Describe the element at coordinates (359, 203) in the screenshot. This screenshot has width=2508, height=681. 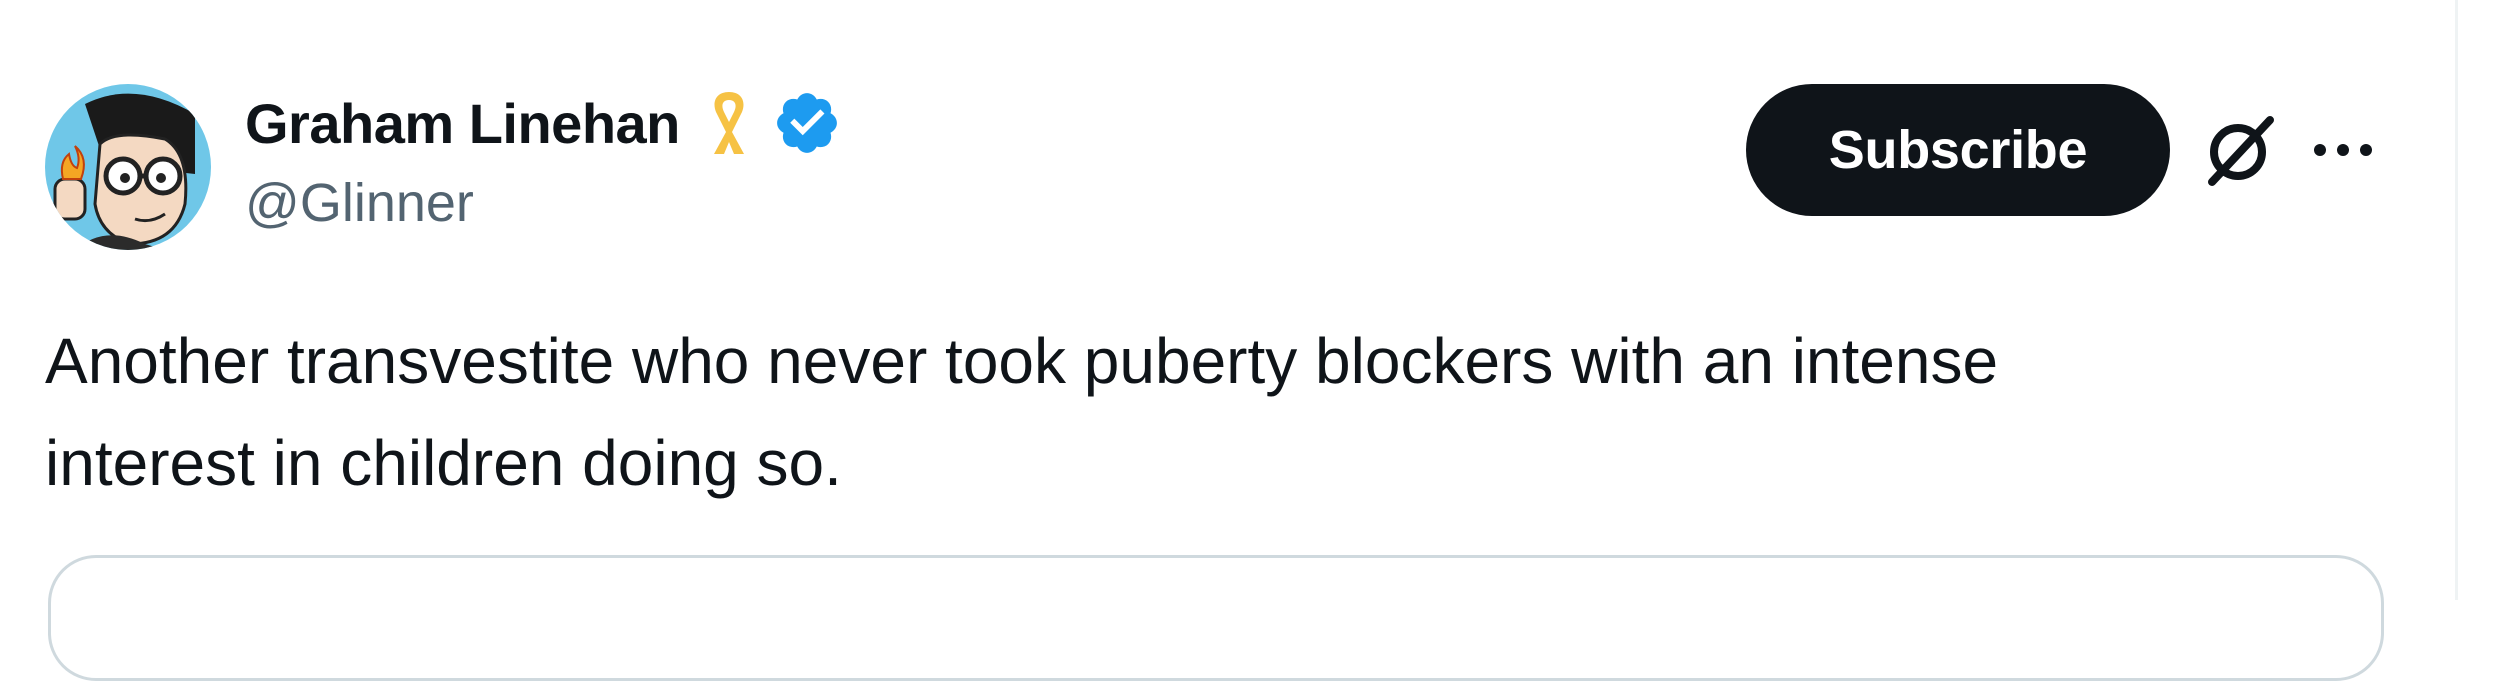
I see `author-handle: @Glinner` at that location.